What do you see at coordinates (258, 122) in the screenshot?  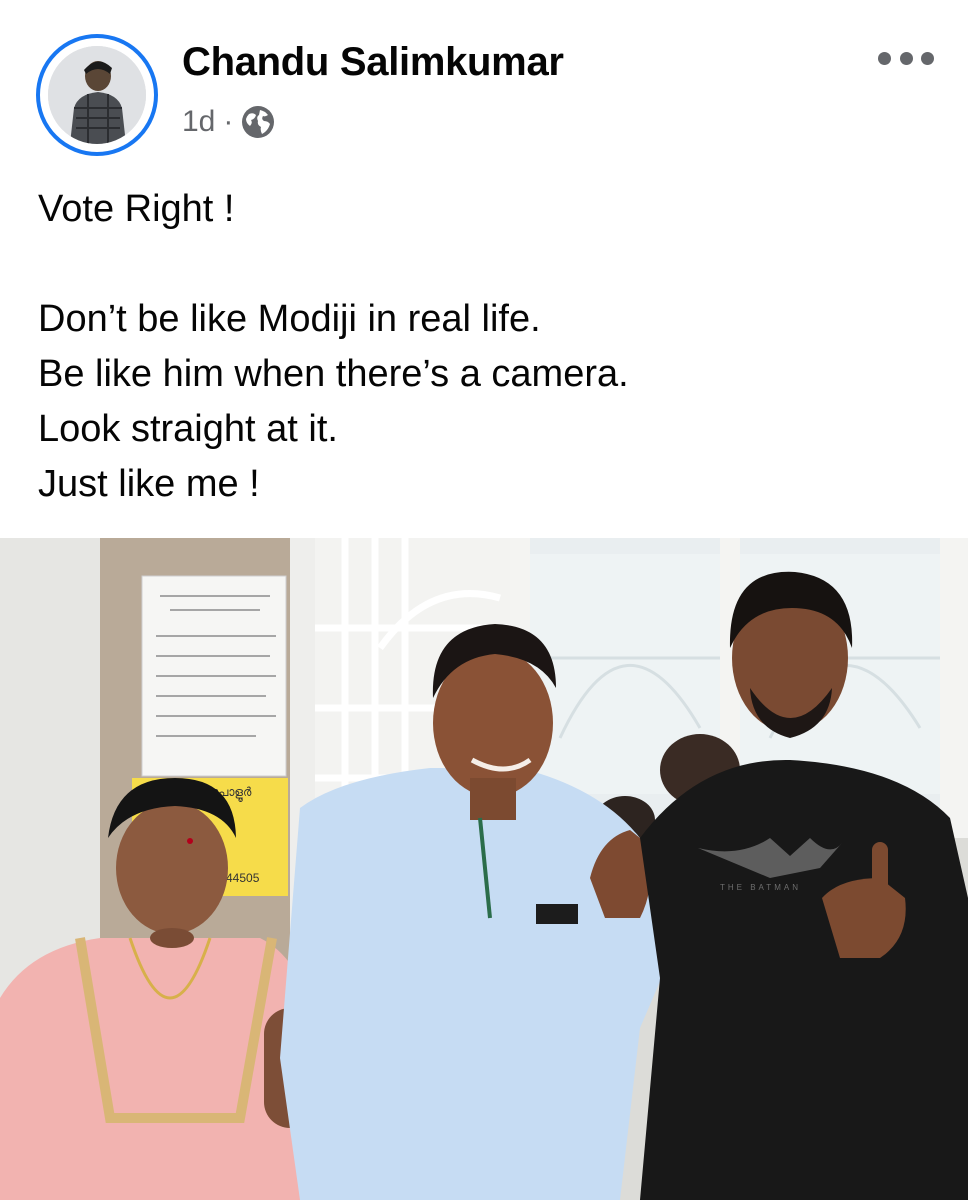 I see `globe-icon` at bounding box center [258, 122].